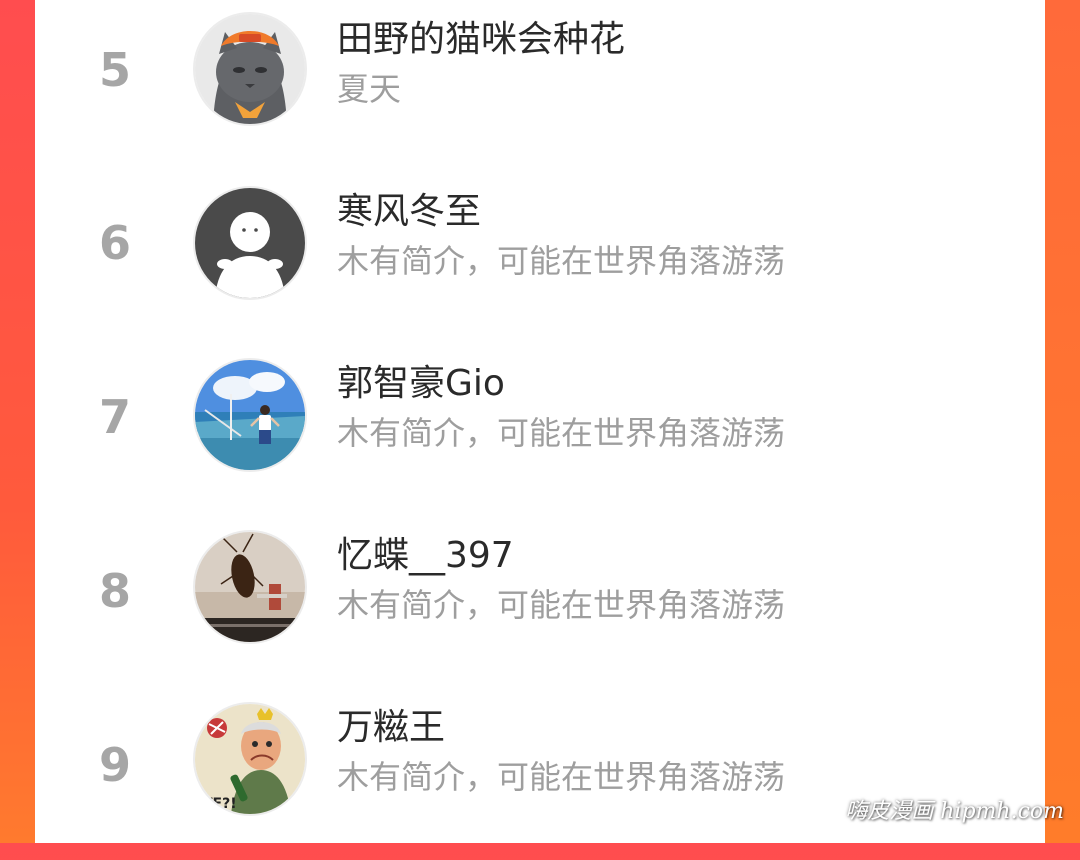  I want to click on default-person-icon, so click(250, 243).